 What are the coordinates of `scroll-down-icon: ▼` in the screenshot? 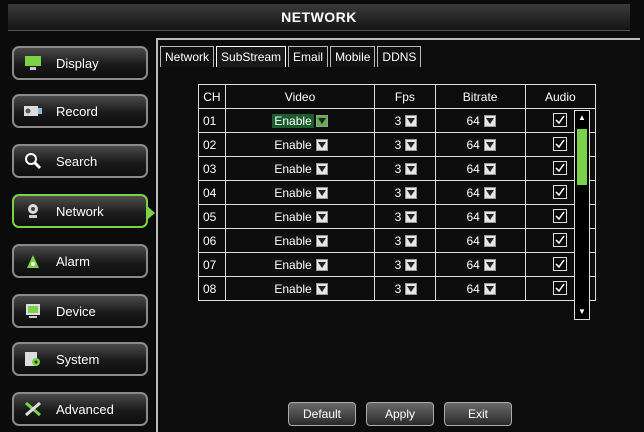 It's located at (582, 312).